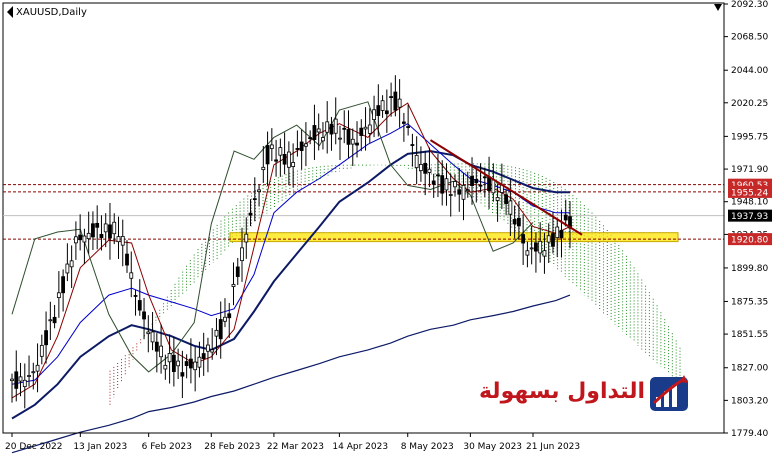 The height and width of the screenshot is (456, 775). Describe the element at coordinates (295, 447) in the screenshot. I see `x-tick-label: 22 Mar 2023` at that location.